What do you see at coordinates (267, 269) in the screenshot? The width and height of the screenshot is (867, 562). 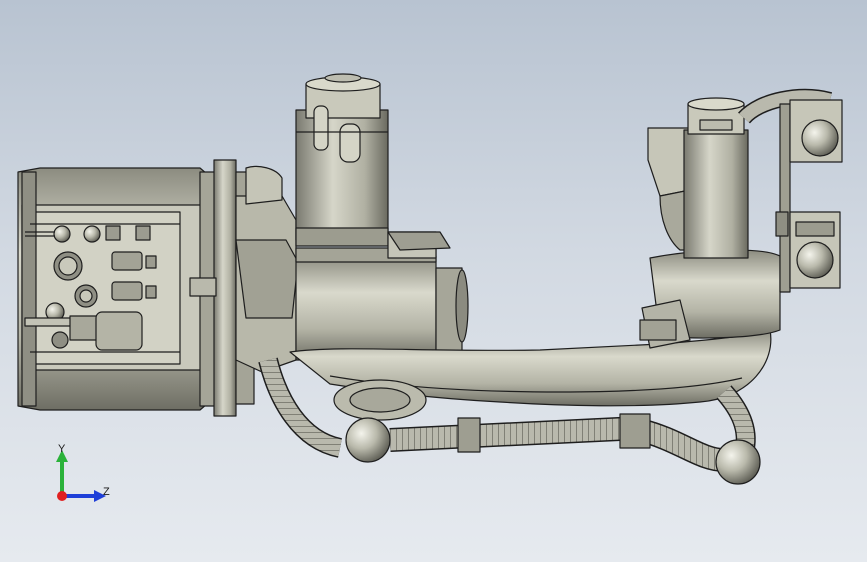 I see `shoulder-casting` at bounding box center [267, 269].